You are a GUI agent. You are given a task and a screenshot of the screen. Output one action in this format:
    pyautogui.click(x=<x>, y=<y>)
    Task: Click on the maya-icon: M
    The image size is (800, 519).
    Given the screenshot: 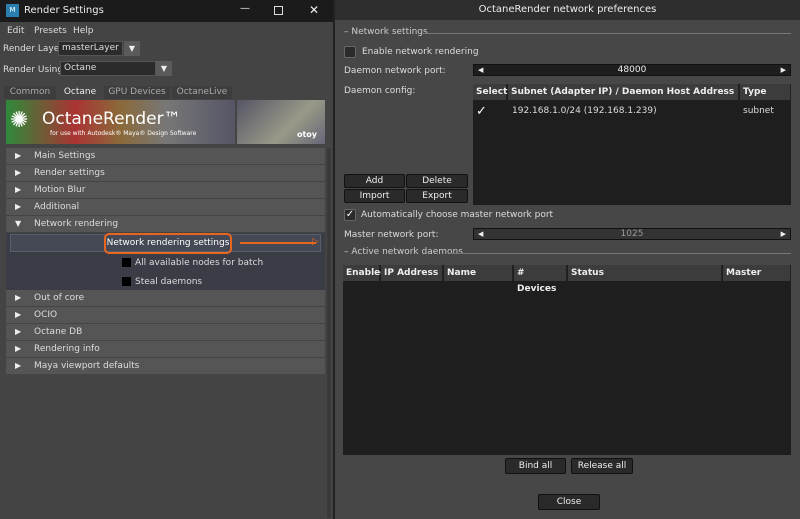 What is the action you would take?
    pyautogui.click(x=12, y=10)
    